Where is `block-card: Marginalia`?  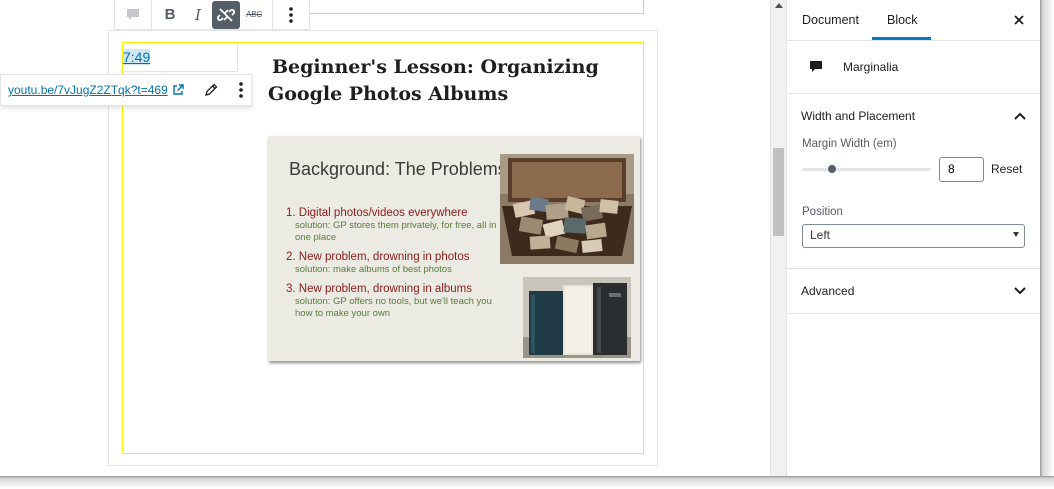 block-card: Marginalia is located at coordinates (913, 67).